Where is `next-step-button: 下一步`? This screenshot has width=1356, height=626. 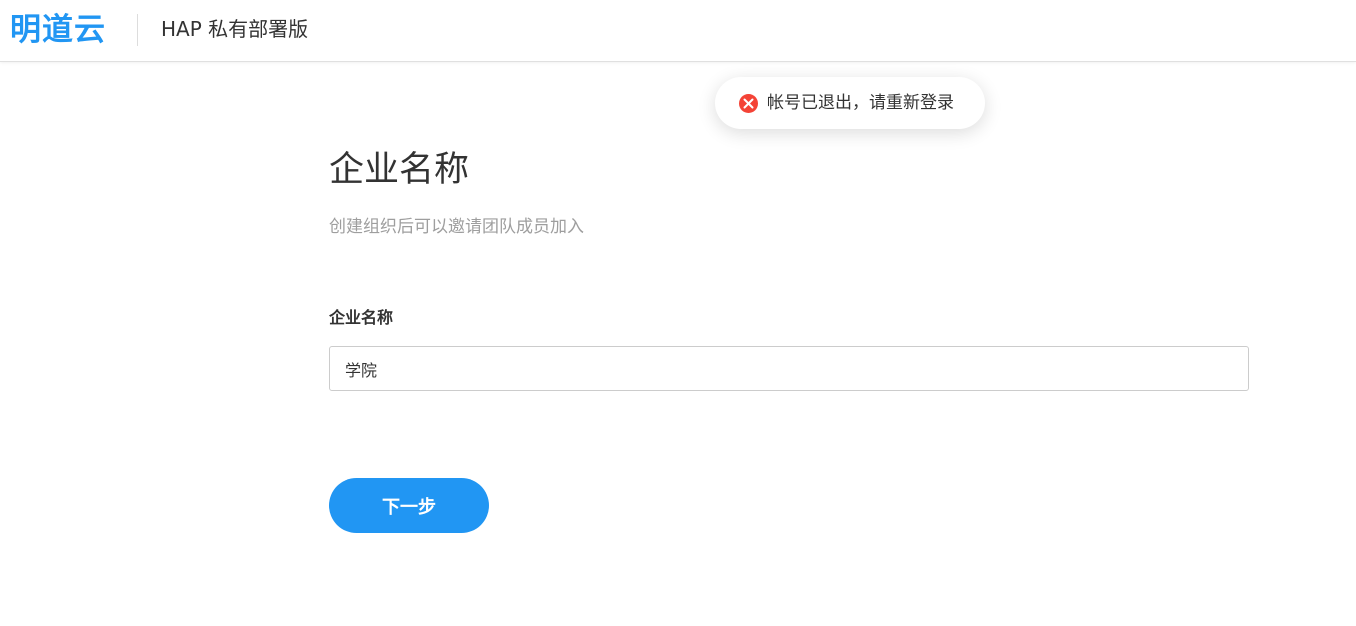
next-step-button: 下一步 is located at coordinates (409, 505).